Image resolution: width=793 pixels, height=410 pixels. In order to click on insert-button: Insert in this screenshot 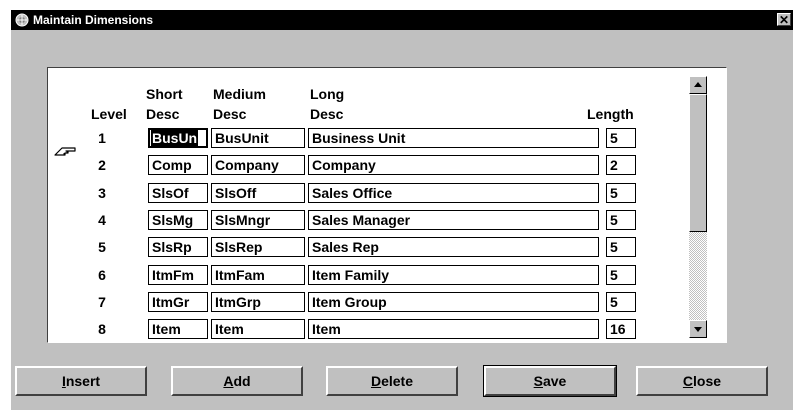, I will do `click(81, 381)`.